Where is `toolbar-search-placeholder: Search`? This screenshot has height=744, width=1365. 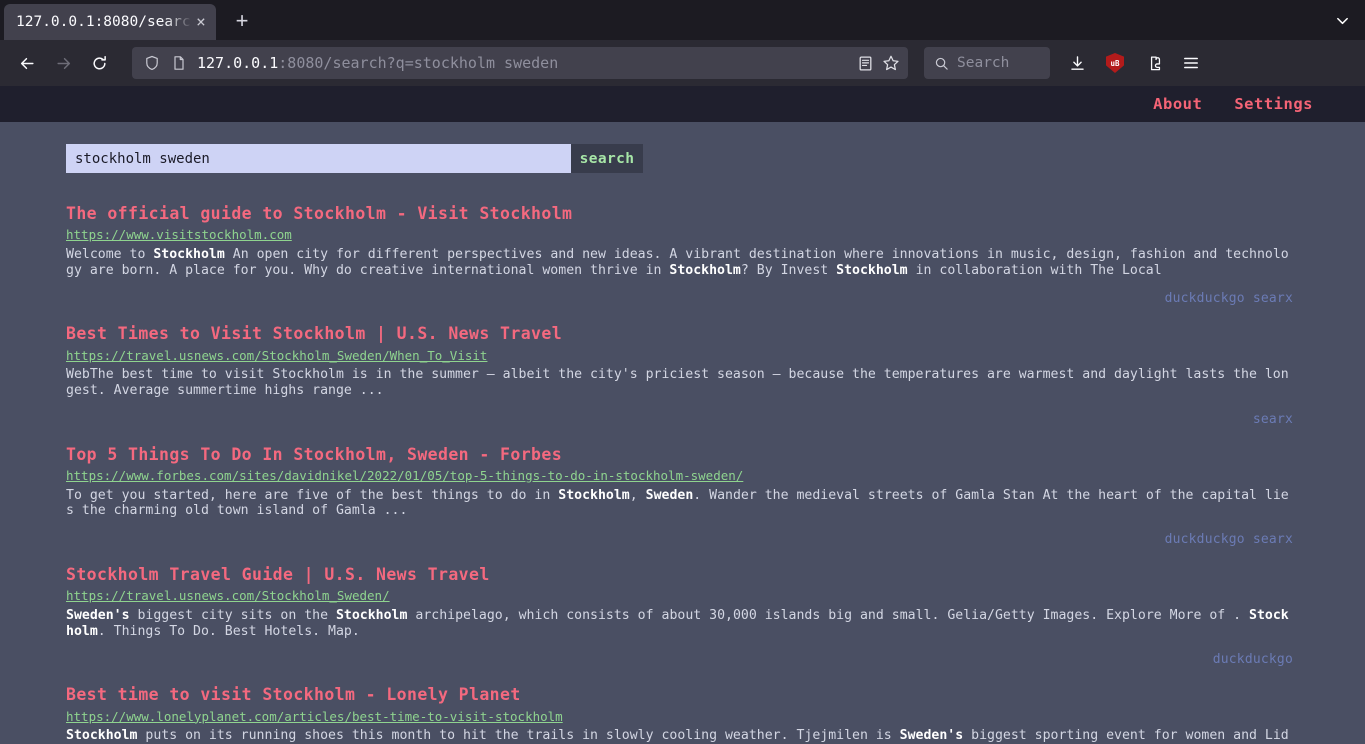
toolbar-search-placeholder: Search is located at coordinates (983, 63).